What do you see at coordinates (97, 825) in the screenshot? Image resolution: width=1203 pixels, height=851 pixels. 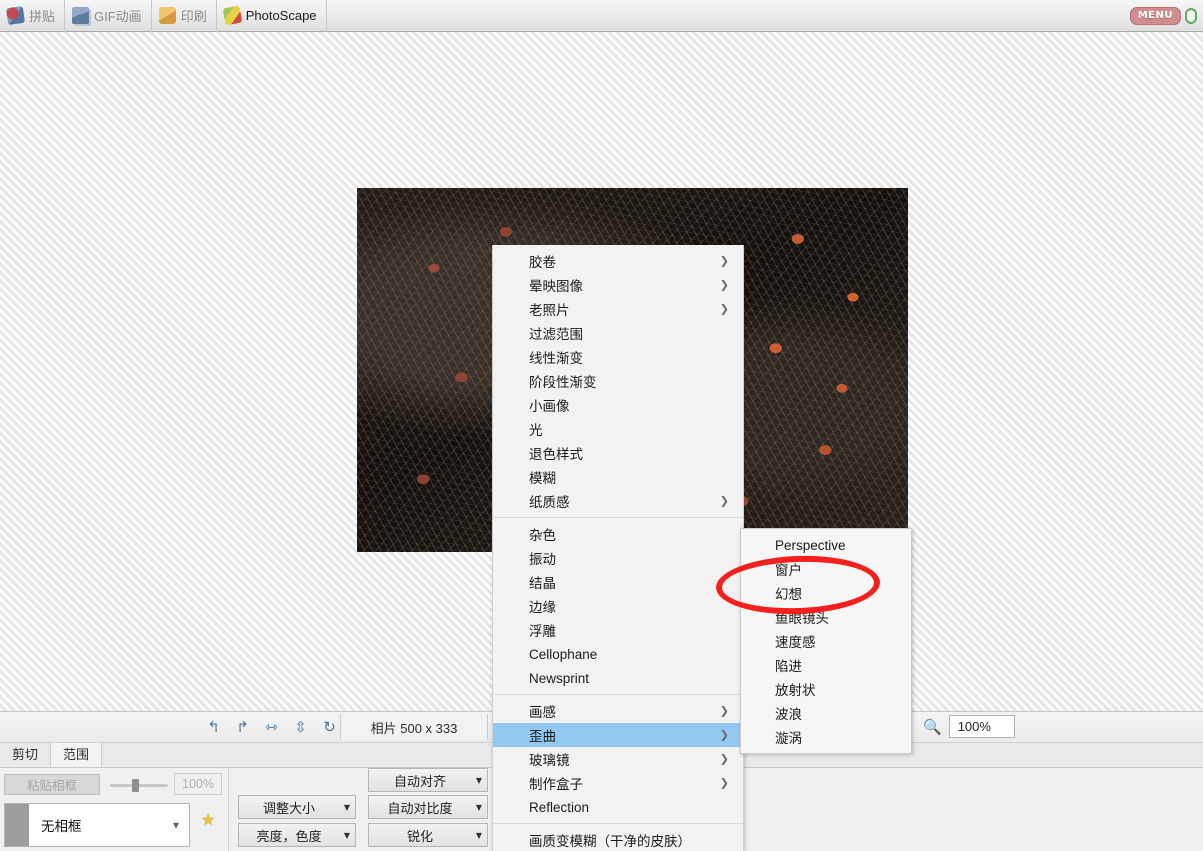 I see `frame-select: 无相框 ▾` at bounding box center [97, 825].